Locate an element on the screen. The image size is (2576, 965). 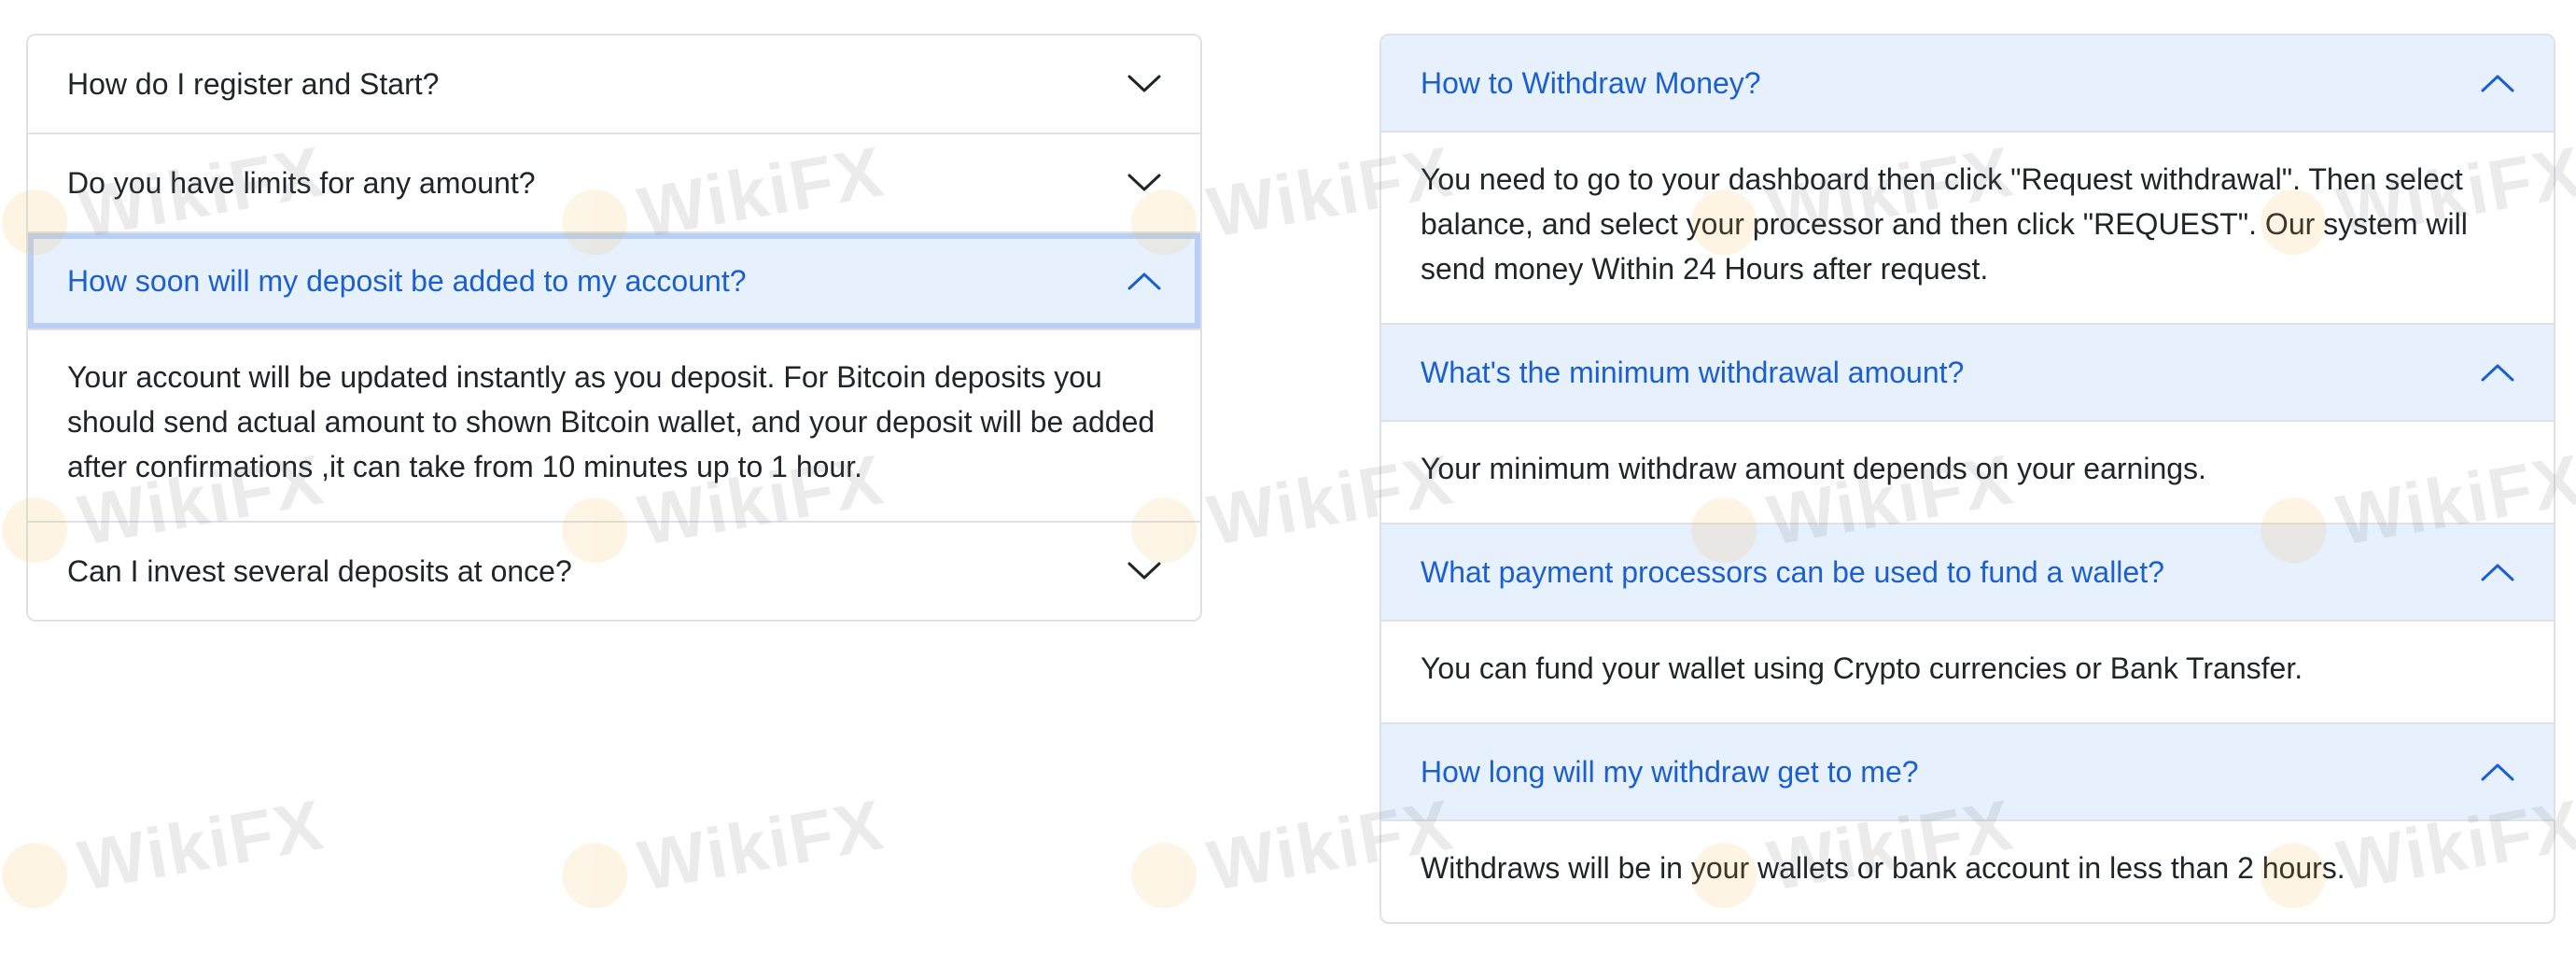
faq-item-several-deposits: Can I invest several deposits at once? is located at coordinates (614, 570).